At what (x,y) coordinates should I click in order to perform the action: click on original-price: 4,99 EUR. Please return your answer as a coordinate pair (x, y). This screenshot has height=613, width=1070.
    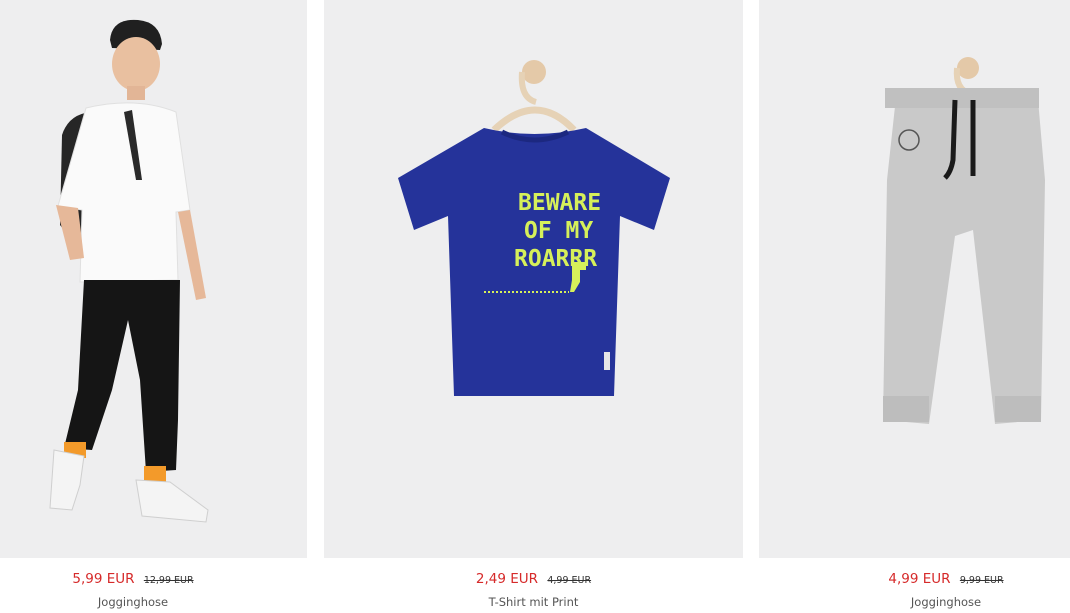
    Looking at the image, I should click on (569, 580).